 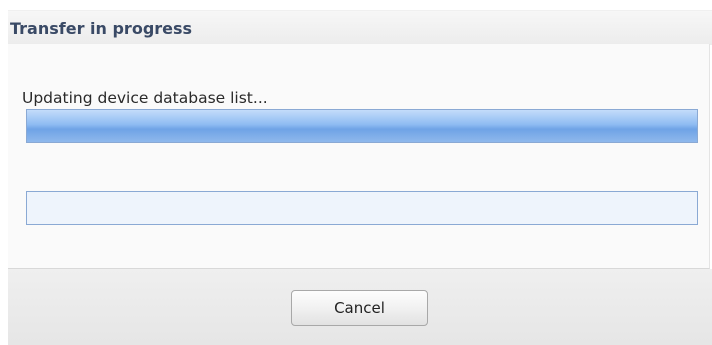 What do you see at coordinates (101, 28) in the screenshot?
I see `dialog-title: Transfer in progress` at bounding box center [101, 28].